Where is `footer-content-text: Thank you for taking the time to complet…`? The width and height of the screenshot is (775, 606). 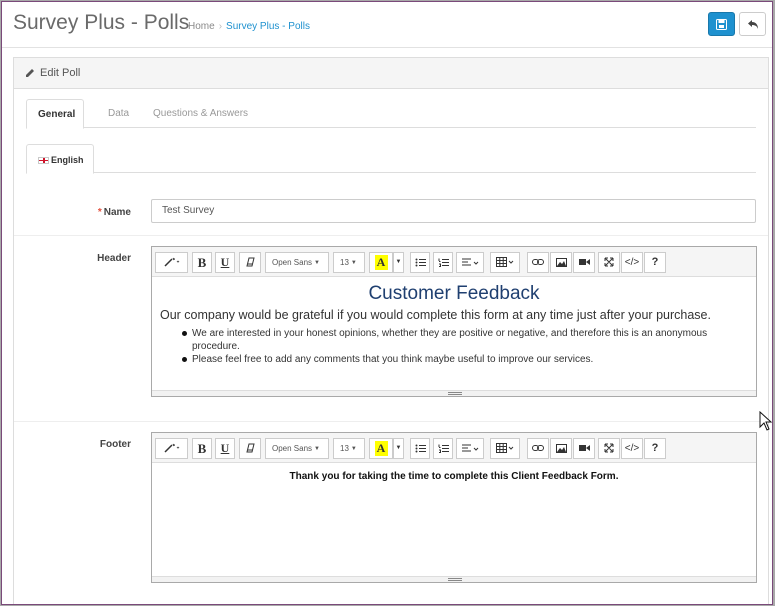
footer-content-text: Thank you for taking the time to complet… is located at coordinates (454, 476).